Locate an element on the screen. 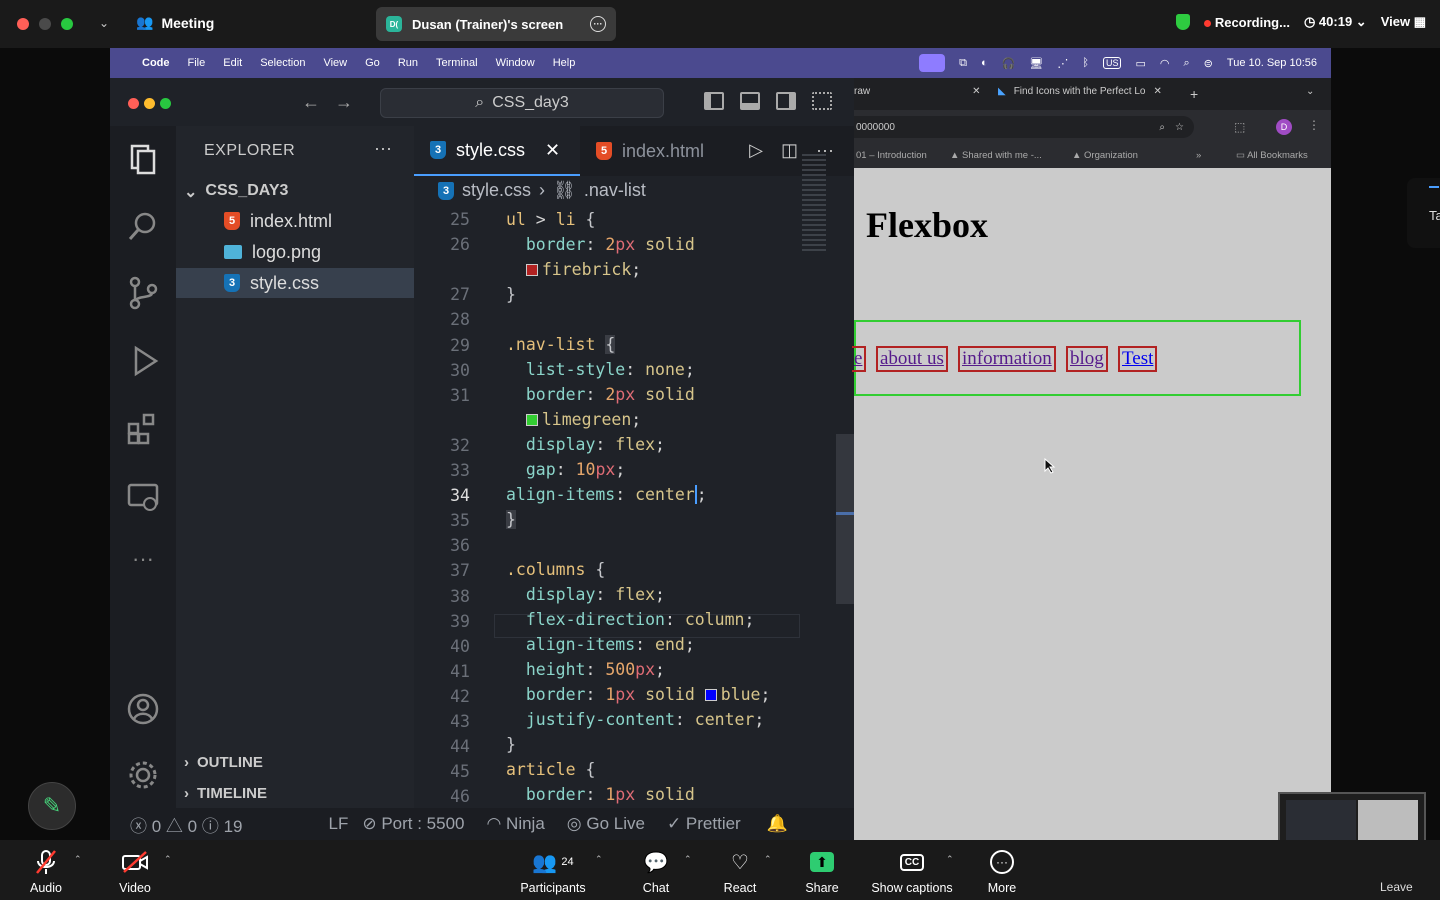  port-status: ⊘ Port : 5500 is located at coordinates (413, 824).